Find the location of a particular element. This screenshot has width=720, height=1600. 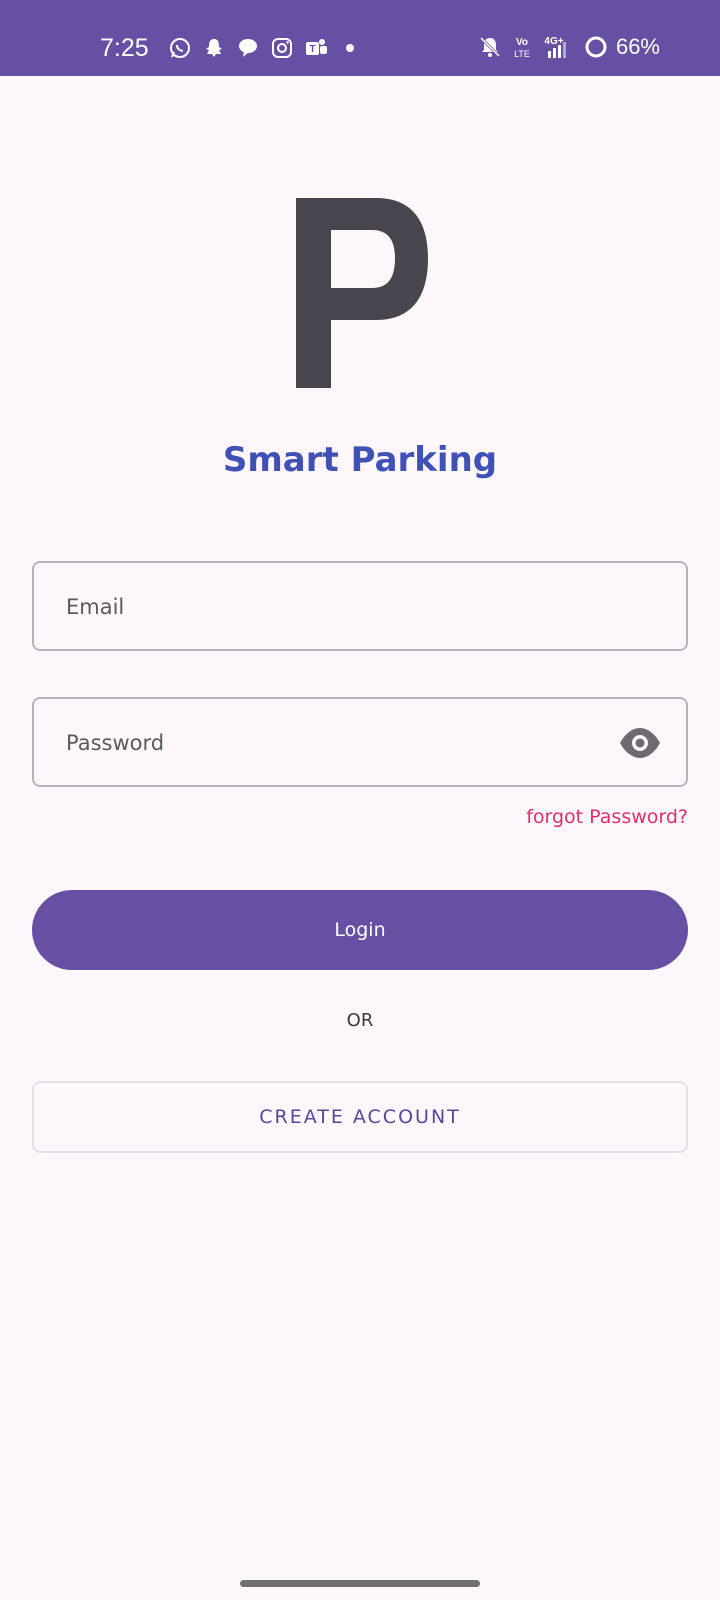

or-divider-text: OR is located at coordinates (360, 1020).